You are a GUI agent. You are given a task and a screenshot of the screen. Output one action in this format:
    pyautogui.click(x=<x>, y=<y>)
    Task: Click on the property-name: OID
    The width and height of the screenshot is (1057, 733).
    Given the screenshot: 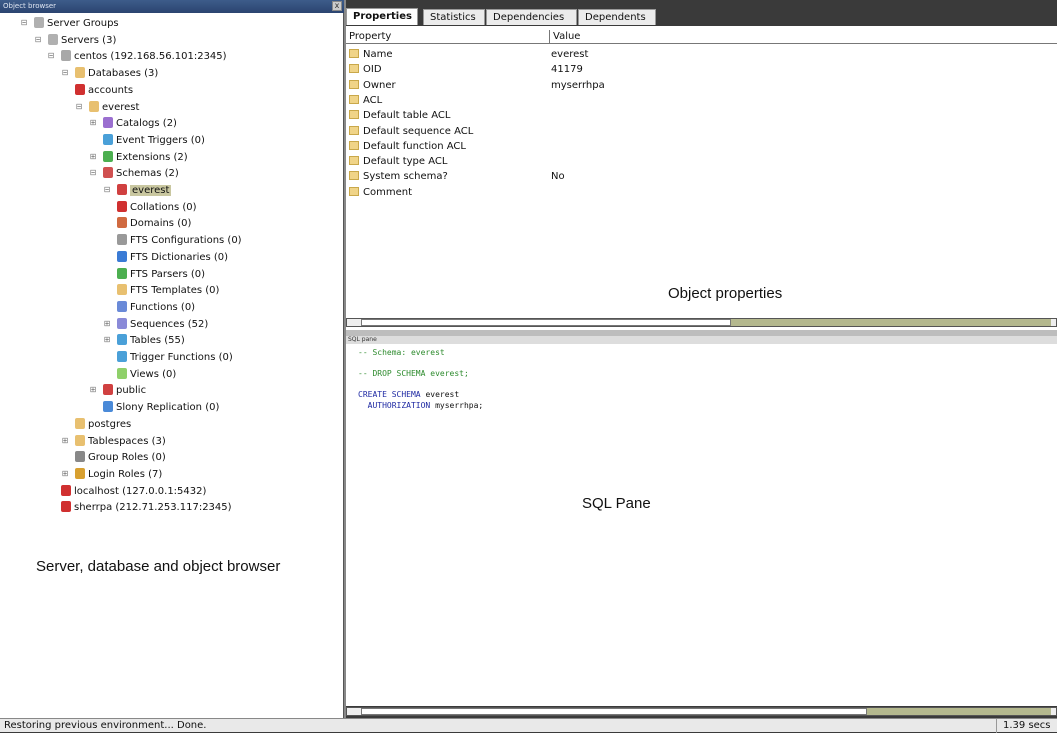 What is the action you would take?
    pyautogui.click(x=365, y=69)
    